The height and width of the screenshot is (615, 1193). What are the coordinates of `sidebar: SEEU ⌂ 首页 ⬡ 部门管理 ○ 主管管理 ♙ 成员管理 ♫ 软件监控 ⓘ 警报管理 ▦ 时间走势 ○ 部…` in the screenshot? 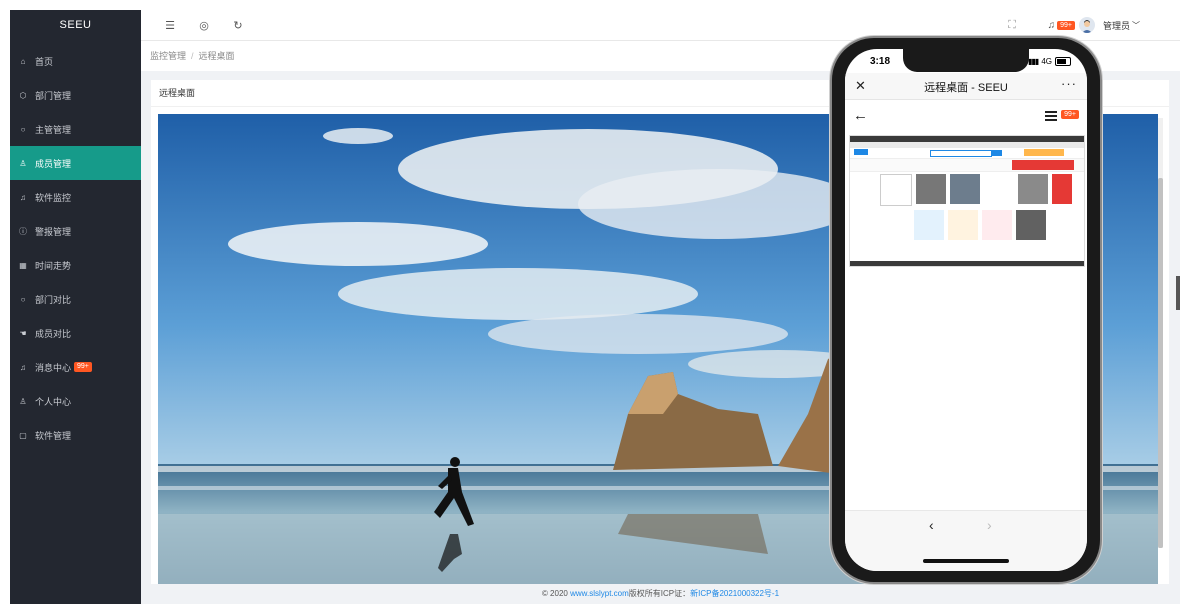 It's located at (75, 307).